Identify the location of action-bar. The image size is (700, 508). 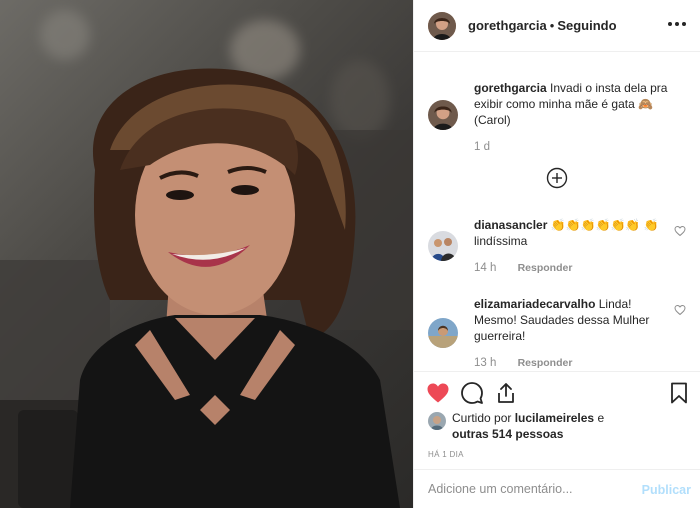
(557, 391).